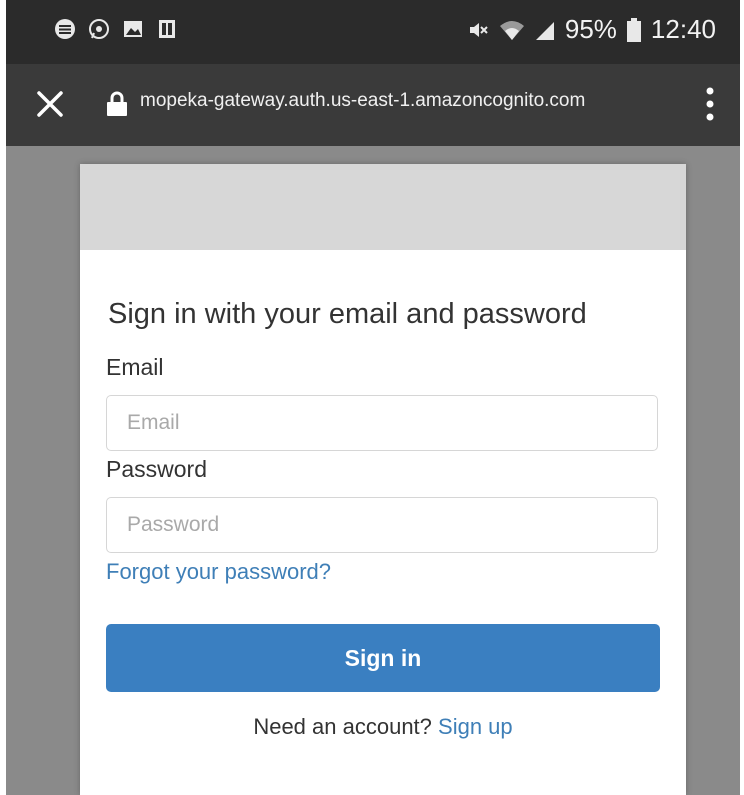 This screenshot has width=744, height=795. I want to click on whatsapp-icon, so click(99, 29).